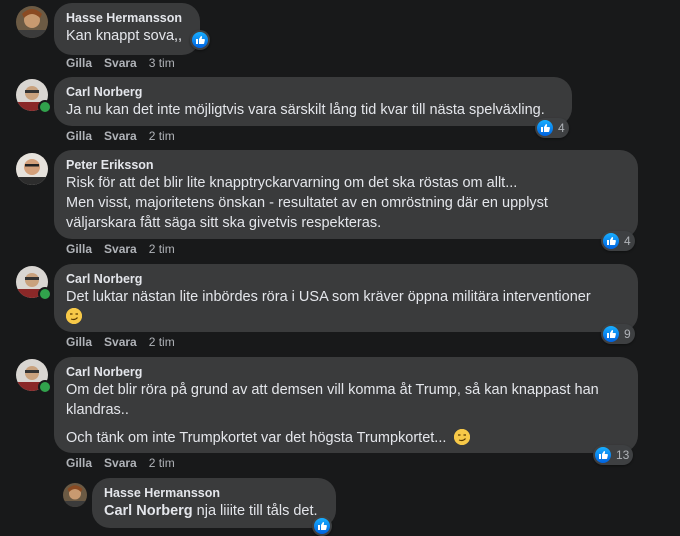  I want to click on author-name: Peter Eriksson, so click(346, 165).